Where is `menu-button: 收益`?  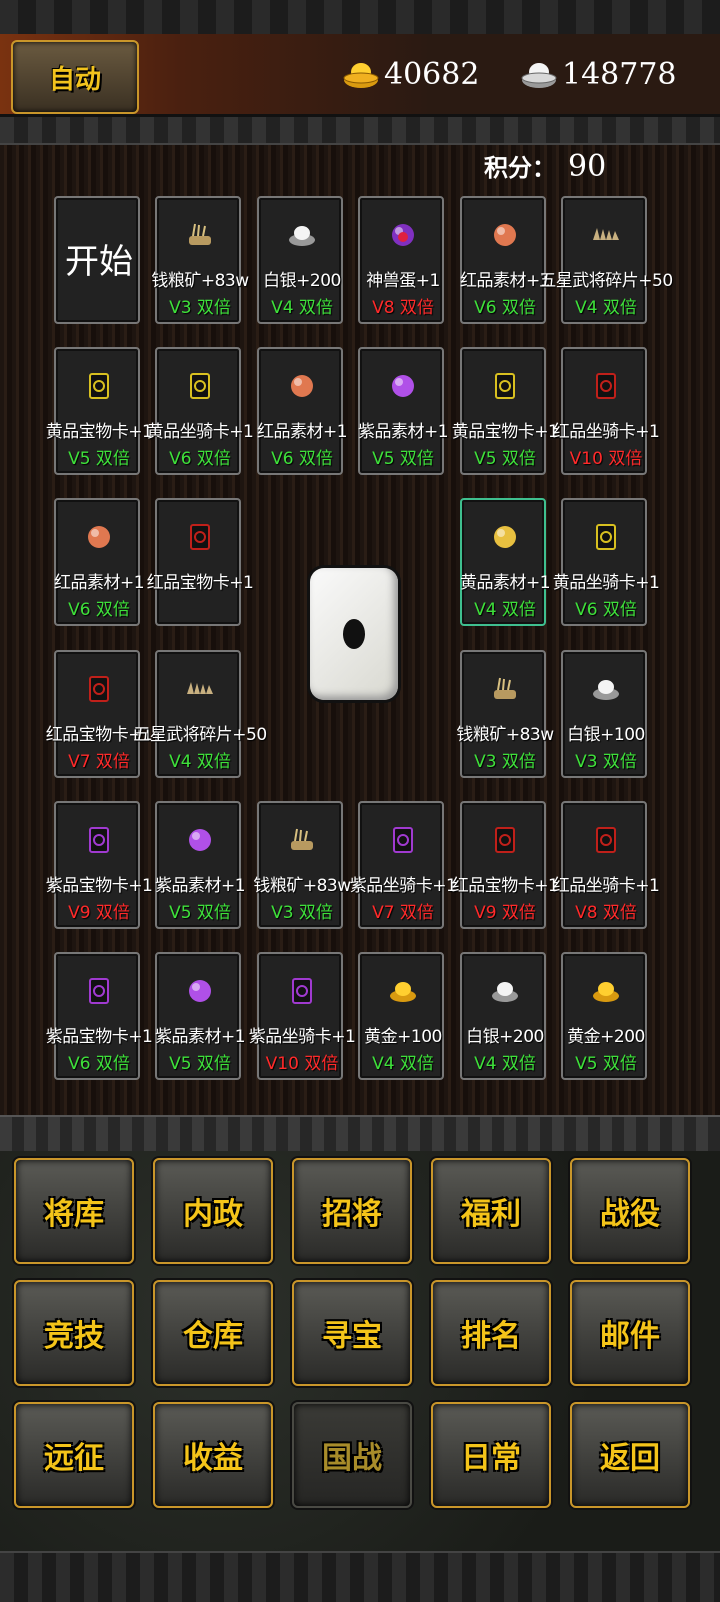 menu-button: 收益 is located at coordinates (213, 1455).